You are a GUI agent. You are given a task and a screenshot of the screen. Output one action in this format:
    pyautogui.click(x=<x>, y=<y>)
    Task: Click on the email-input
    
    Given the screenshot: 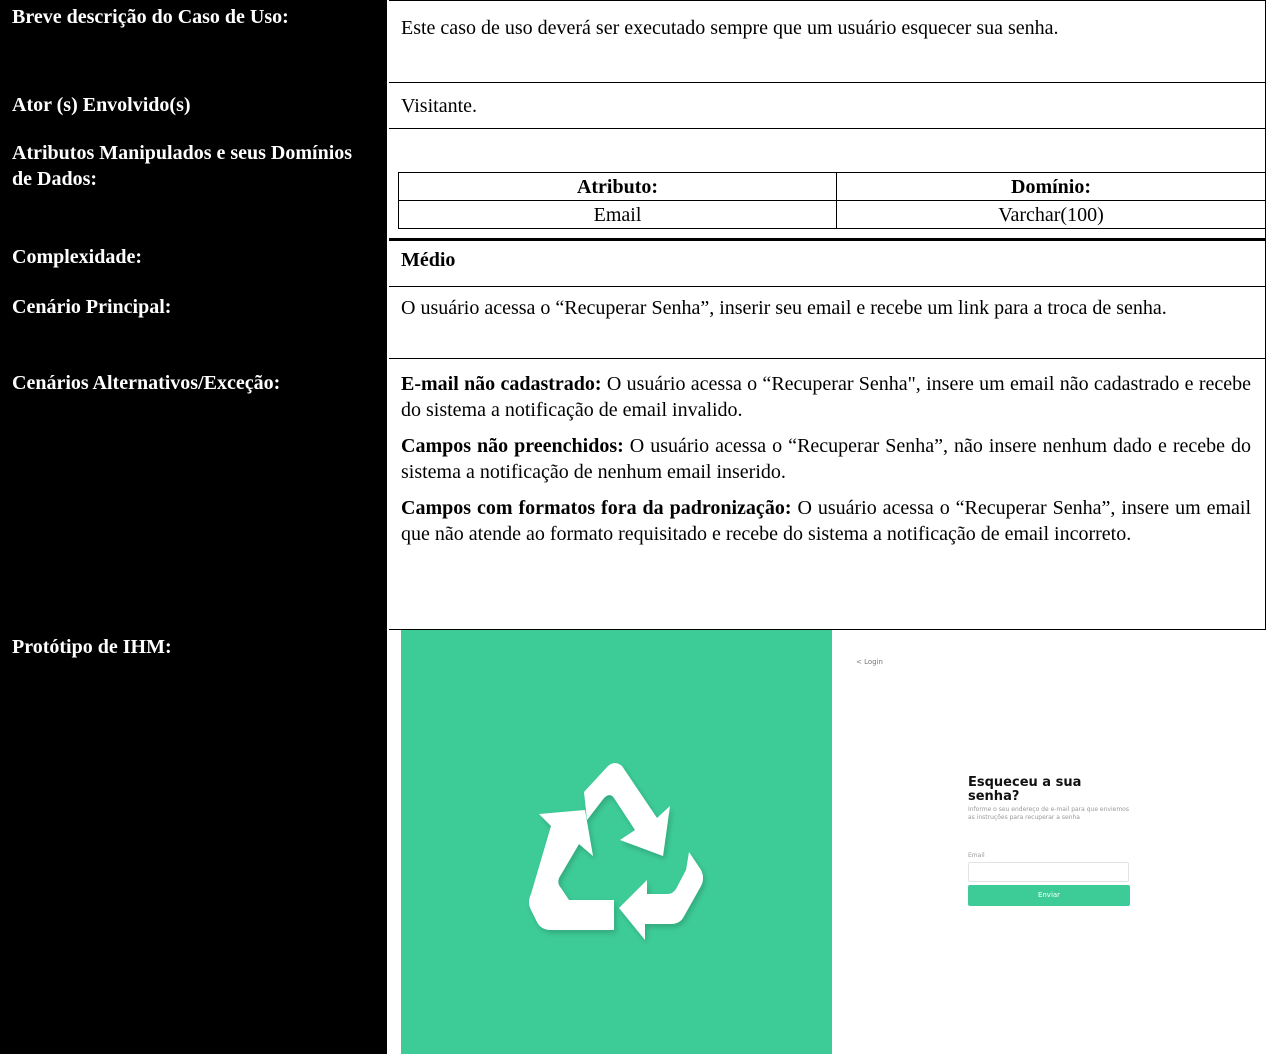 What is the action you would take?
    pyautogui.click(x=1048, y=872)
    